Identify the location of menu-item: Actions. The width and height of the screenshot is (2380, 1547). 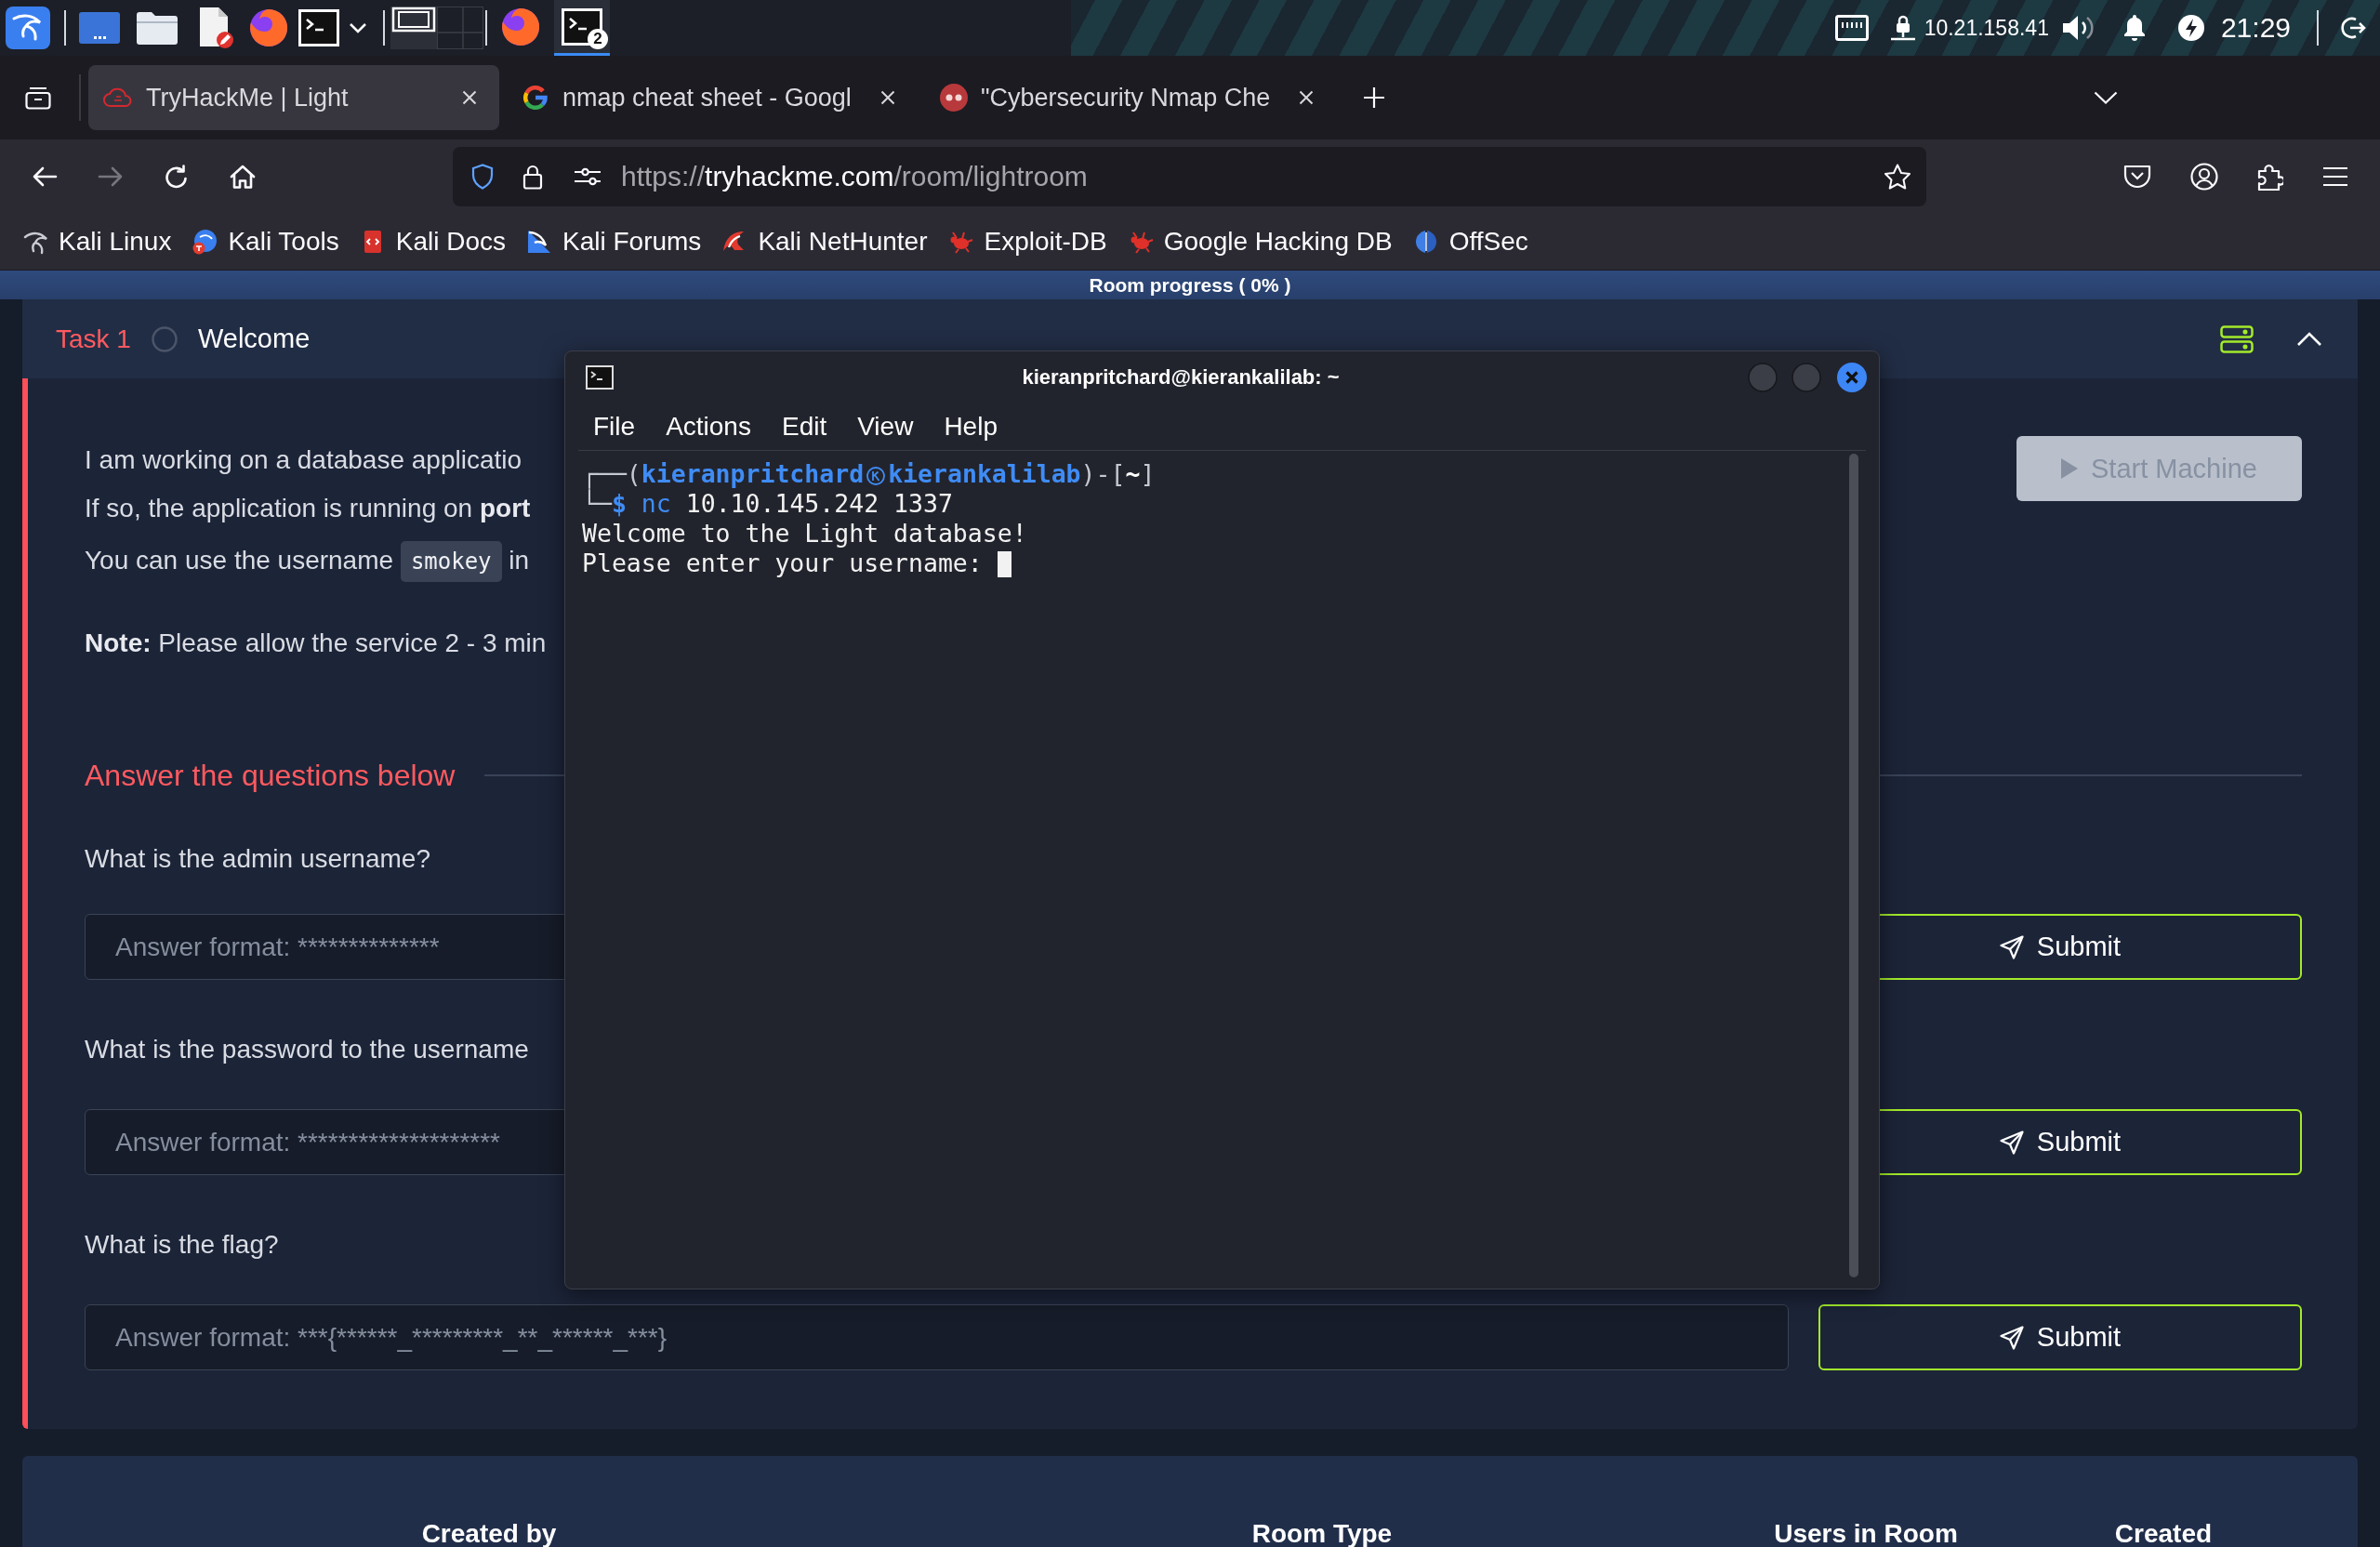
(708, 426).